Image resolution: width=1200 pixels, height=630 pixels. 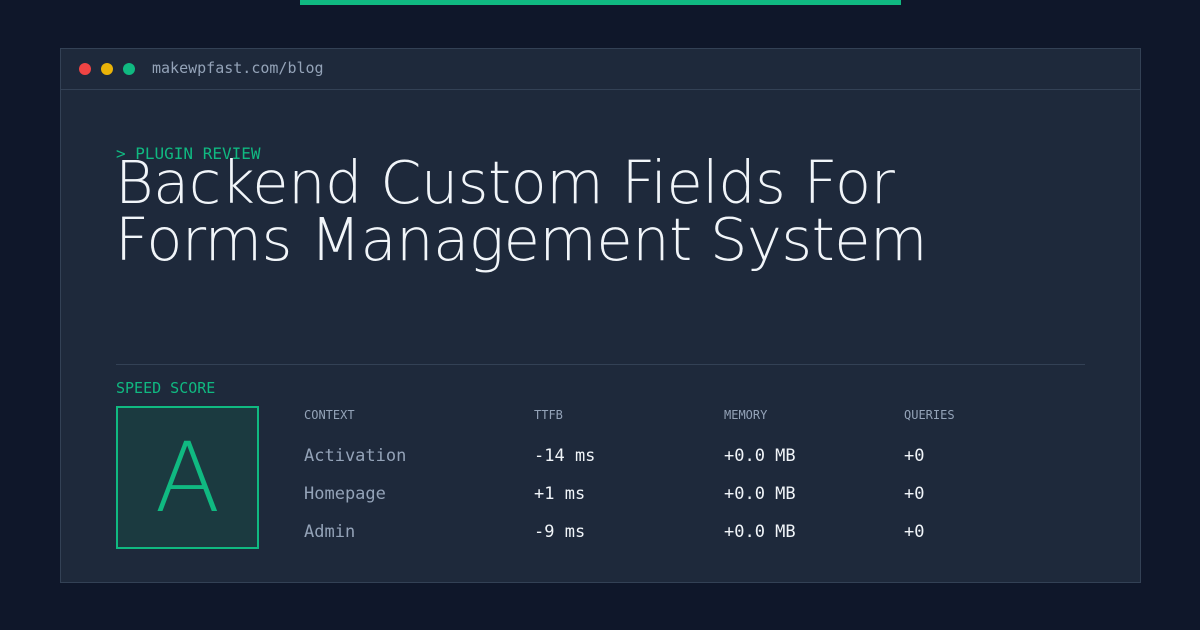 I want to click on row-context: Homepage, so click(x=345, y=494).